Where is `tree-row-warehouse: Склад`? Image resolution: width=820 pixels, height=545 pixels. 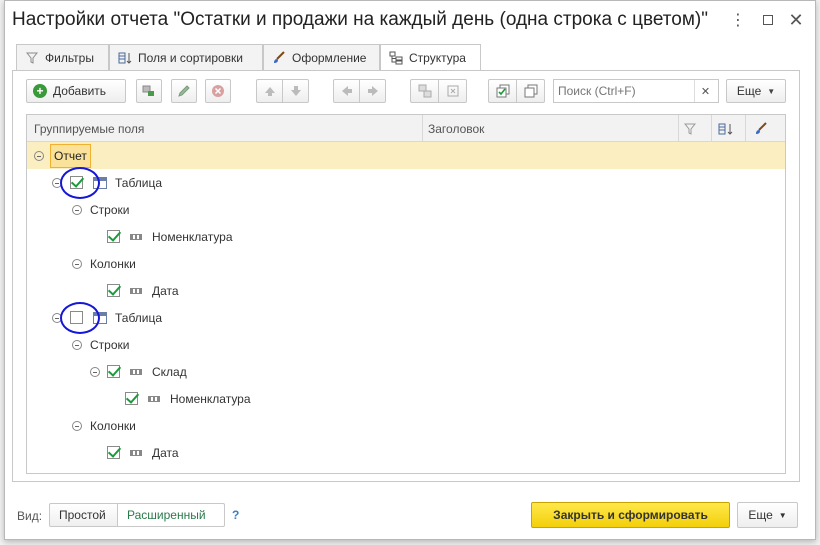 tree-row-warehouse: Склад is located at coordinates (138, 371).